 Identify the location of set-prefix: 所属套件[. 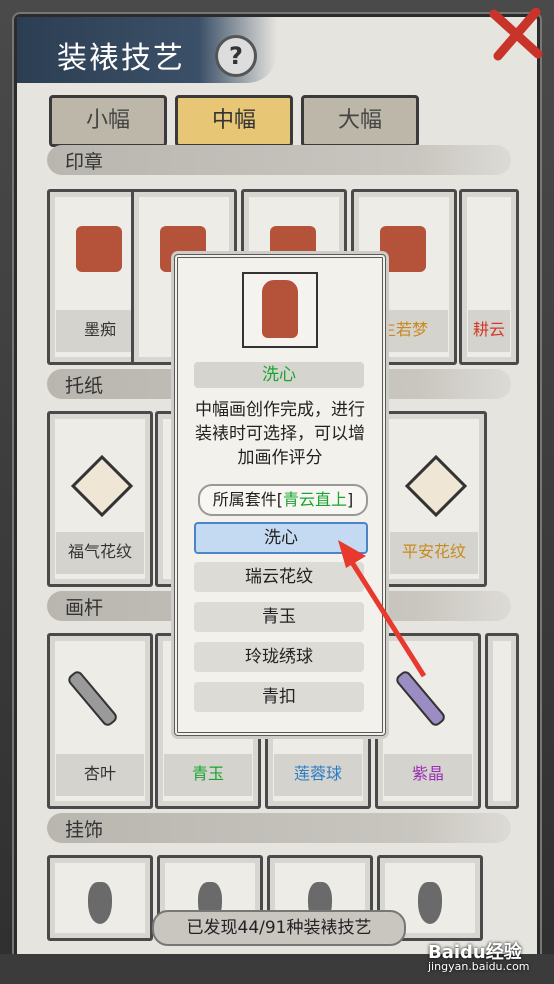
(247, 499).